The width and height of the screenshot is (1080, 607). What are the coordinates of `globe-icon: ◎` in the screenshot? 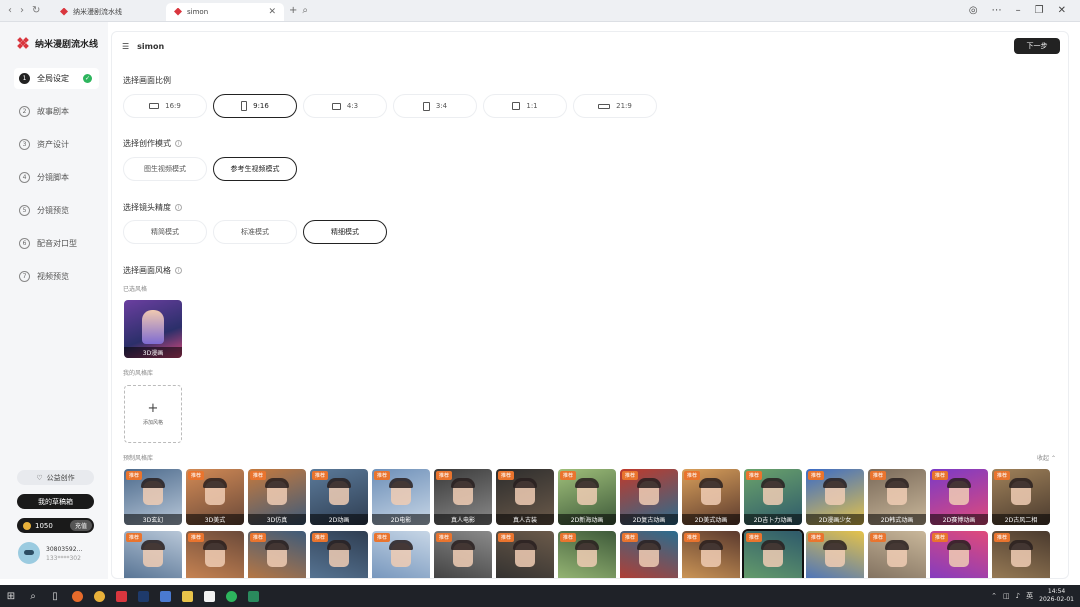 It's located at (973, 10).